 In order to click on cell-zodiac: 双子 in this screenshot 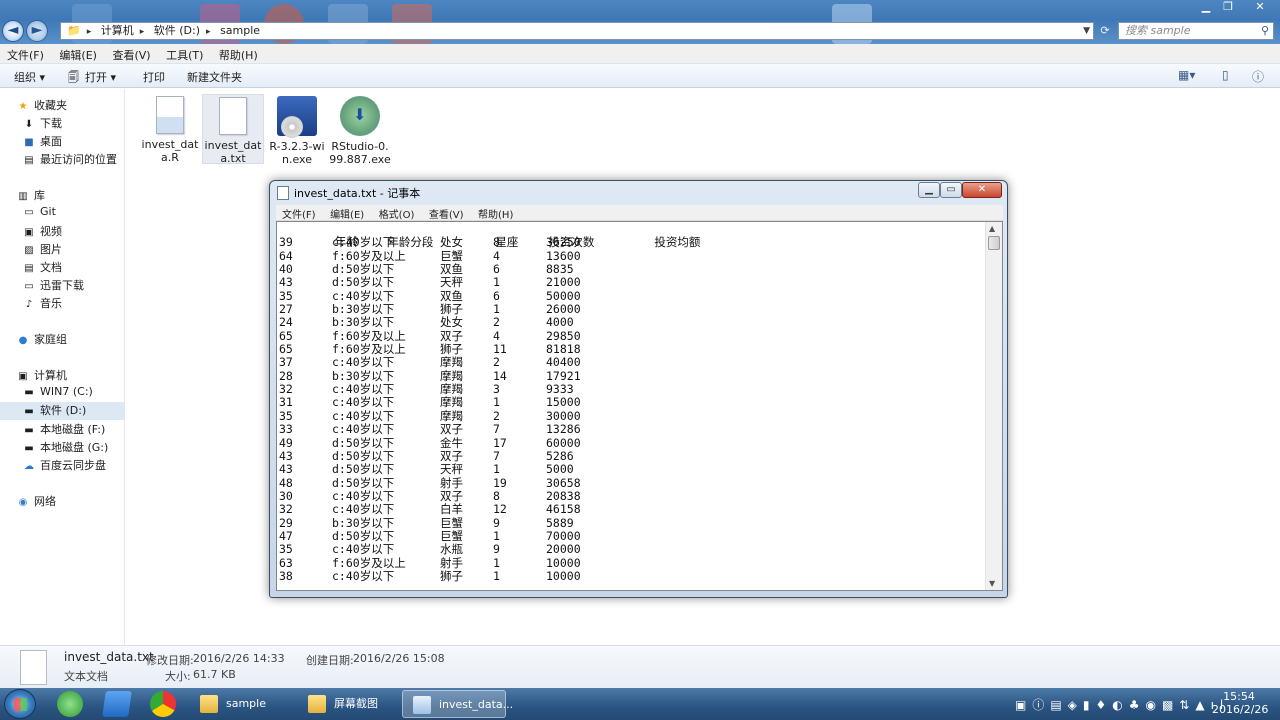, I will do `click(451, 455)`.